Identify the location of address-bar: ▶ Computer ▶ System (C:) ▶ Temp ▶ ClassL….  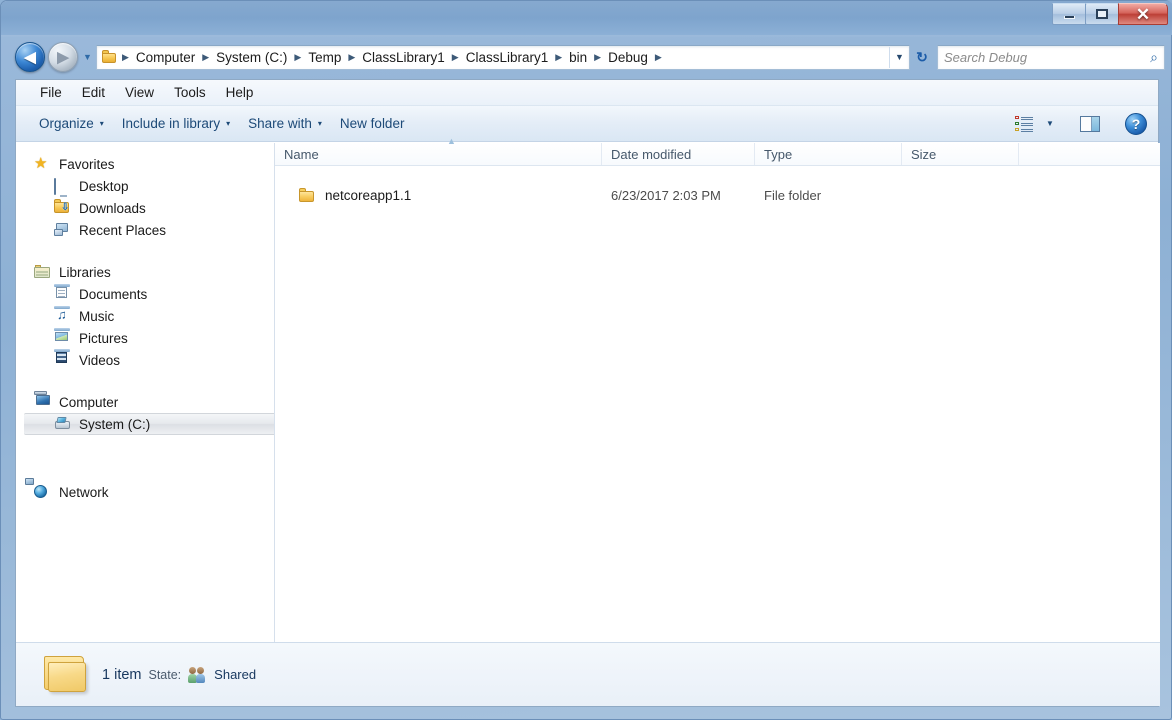
(503, 57).